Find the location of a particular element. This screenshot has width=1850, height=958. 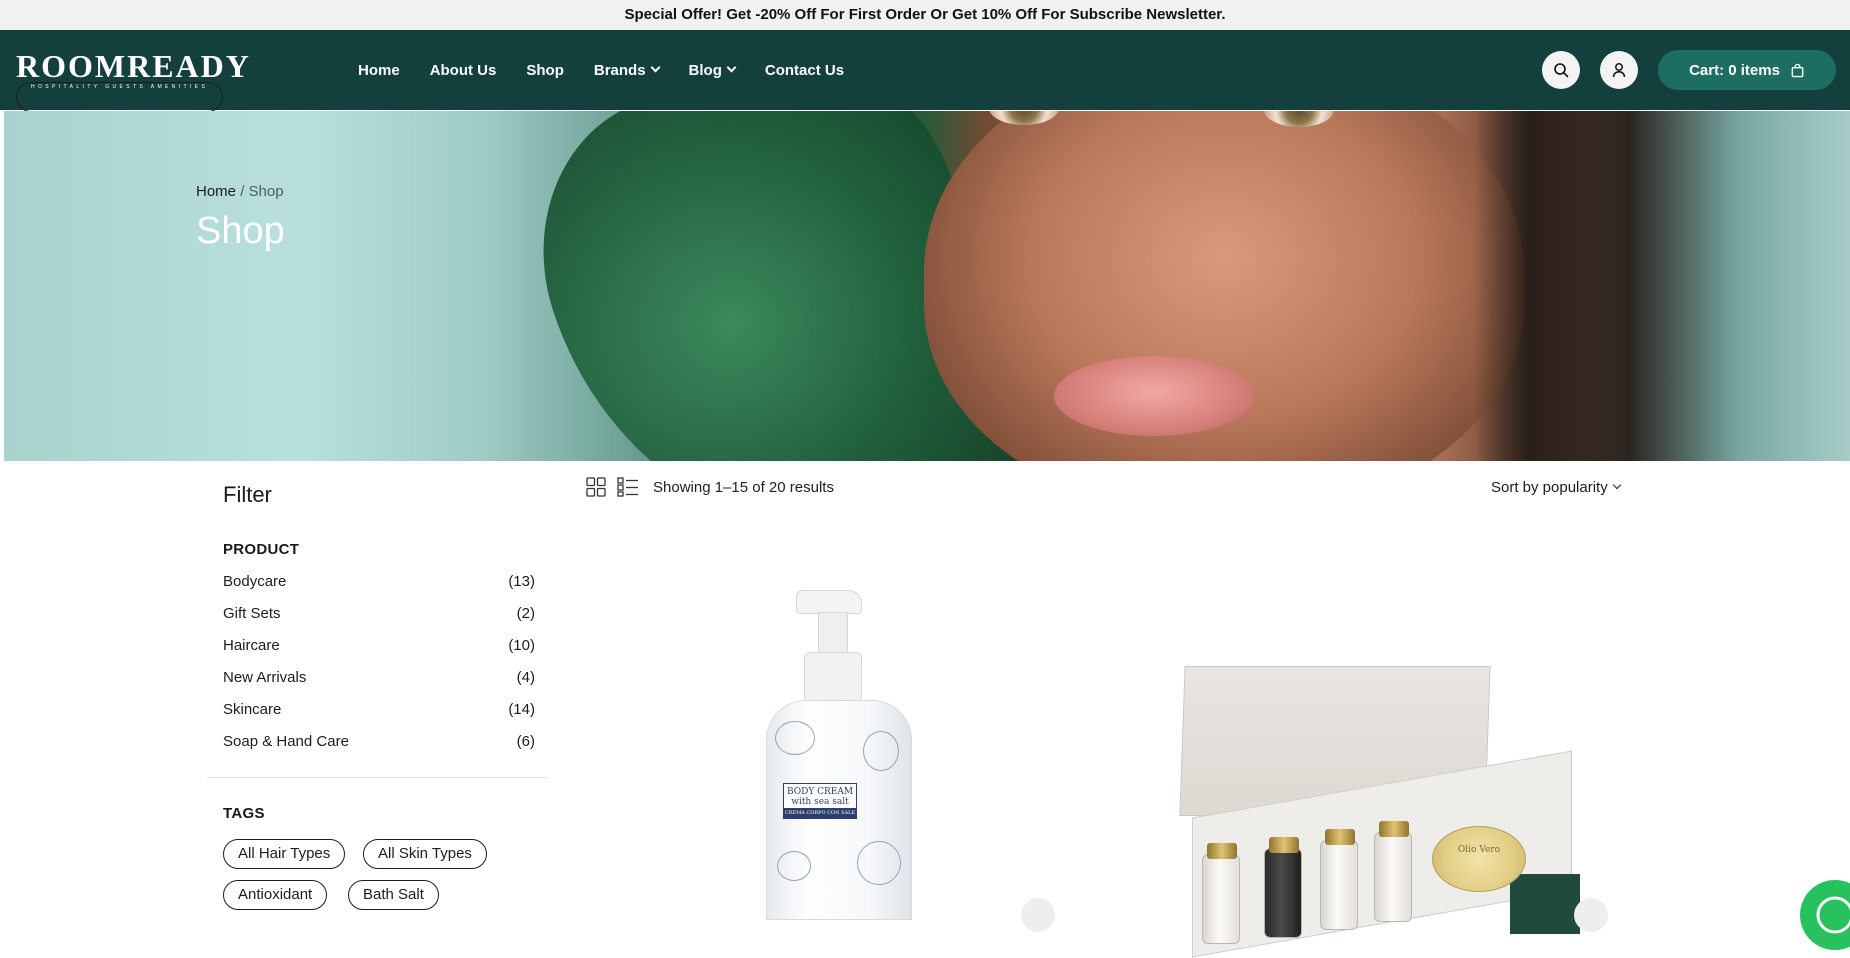

bottle-cap is located at coordinates (833, 677).